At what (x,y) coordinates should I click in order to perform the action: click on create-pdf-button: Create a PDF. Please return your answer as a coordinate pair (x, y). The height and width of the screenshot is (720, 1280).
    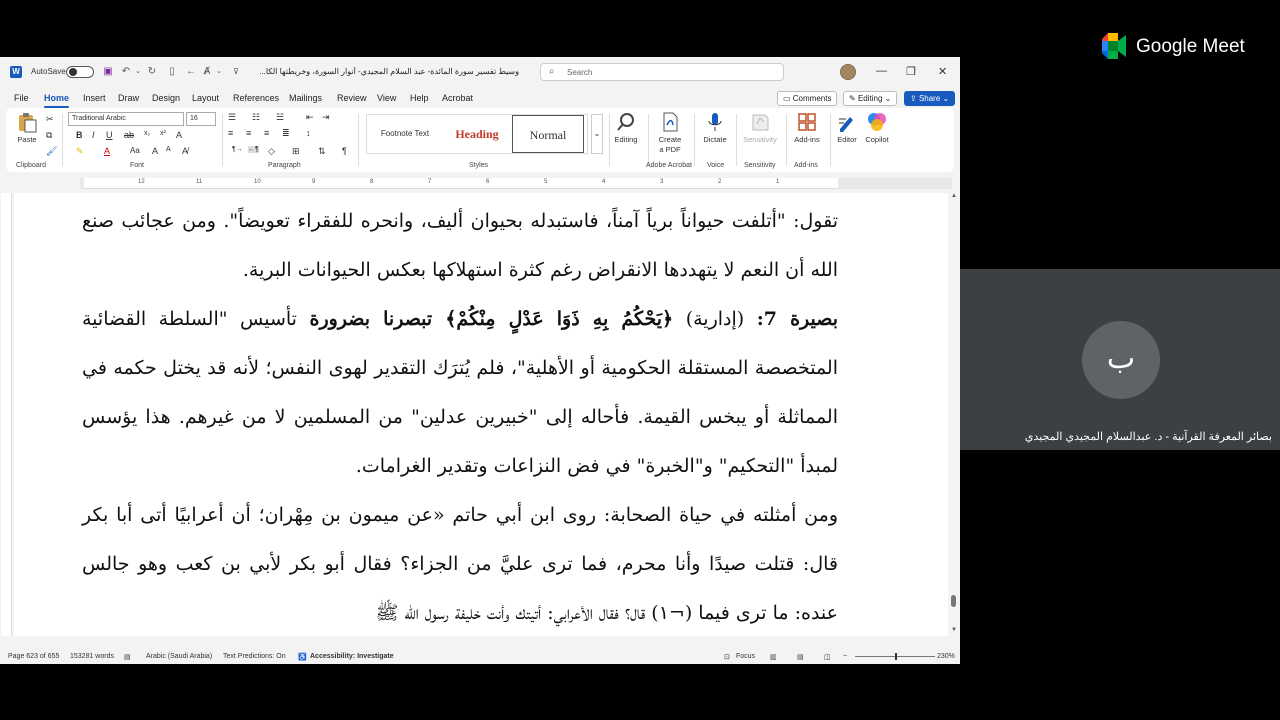
    Looking at the image, I should click on (670, 133).